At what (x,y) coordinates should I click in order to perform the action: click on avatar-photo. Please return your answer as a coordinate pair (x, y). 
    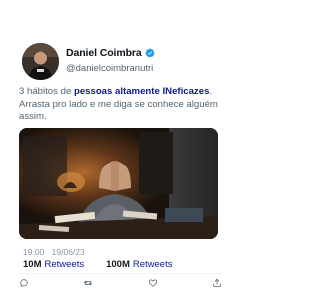
    Looking at the image, I should click on (40, 61).